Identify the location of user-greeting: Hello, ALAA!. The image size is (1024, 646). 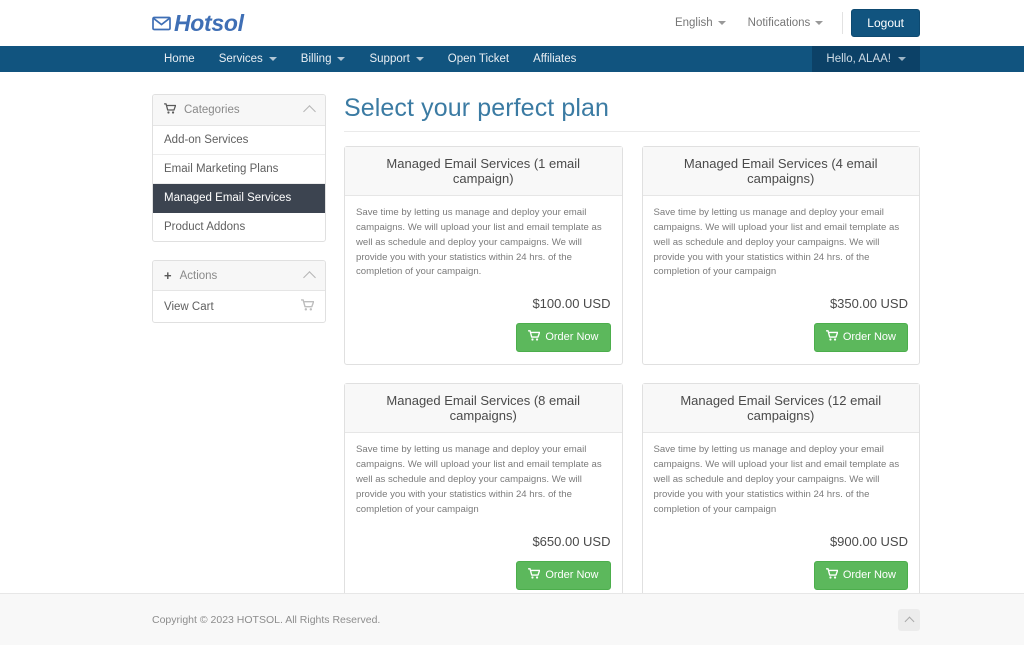
(858, 59).